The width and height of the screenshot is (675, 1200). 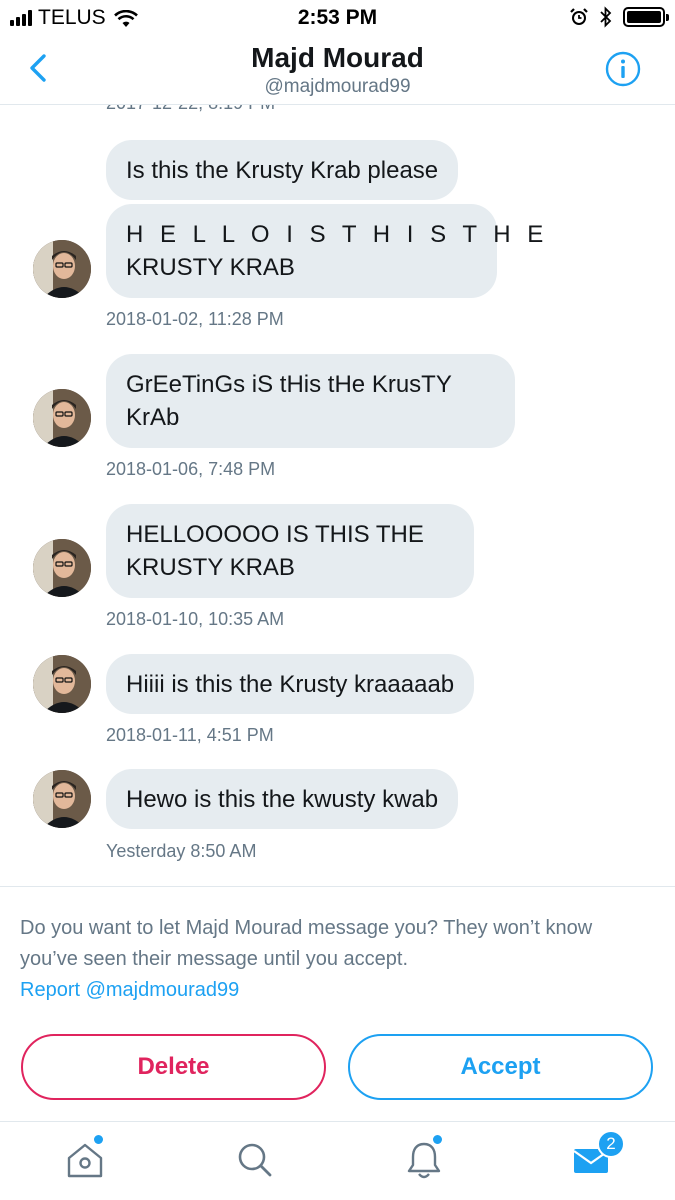 What do you see at coordinates (619, 17) in the screenshot?
I see `status-right` at bounding box center [619, 17].